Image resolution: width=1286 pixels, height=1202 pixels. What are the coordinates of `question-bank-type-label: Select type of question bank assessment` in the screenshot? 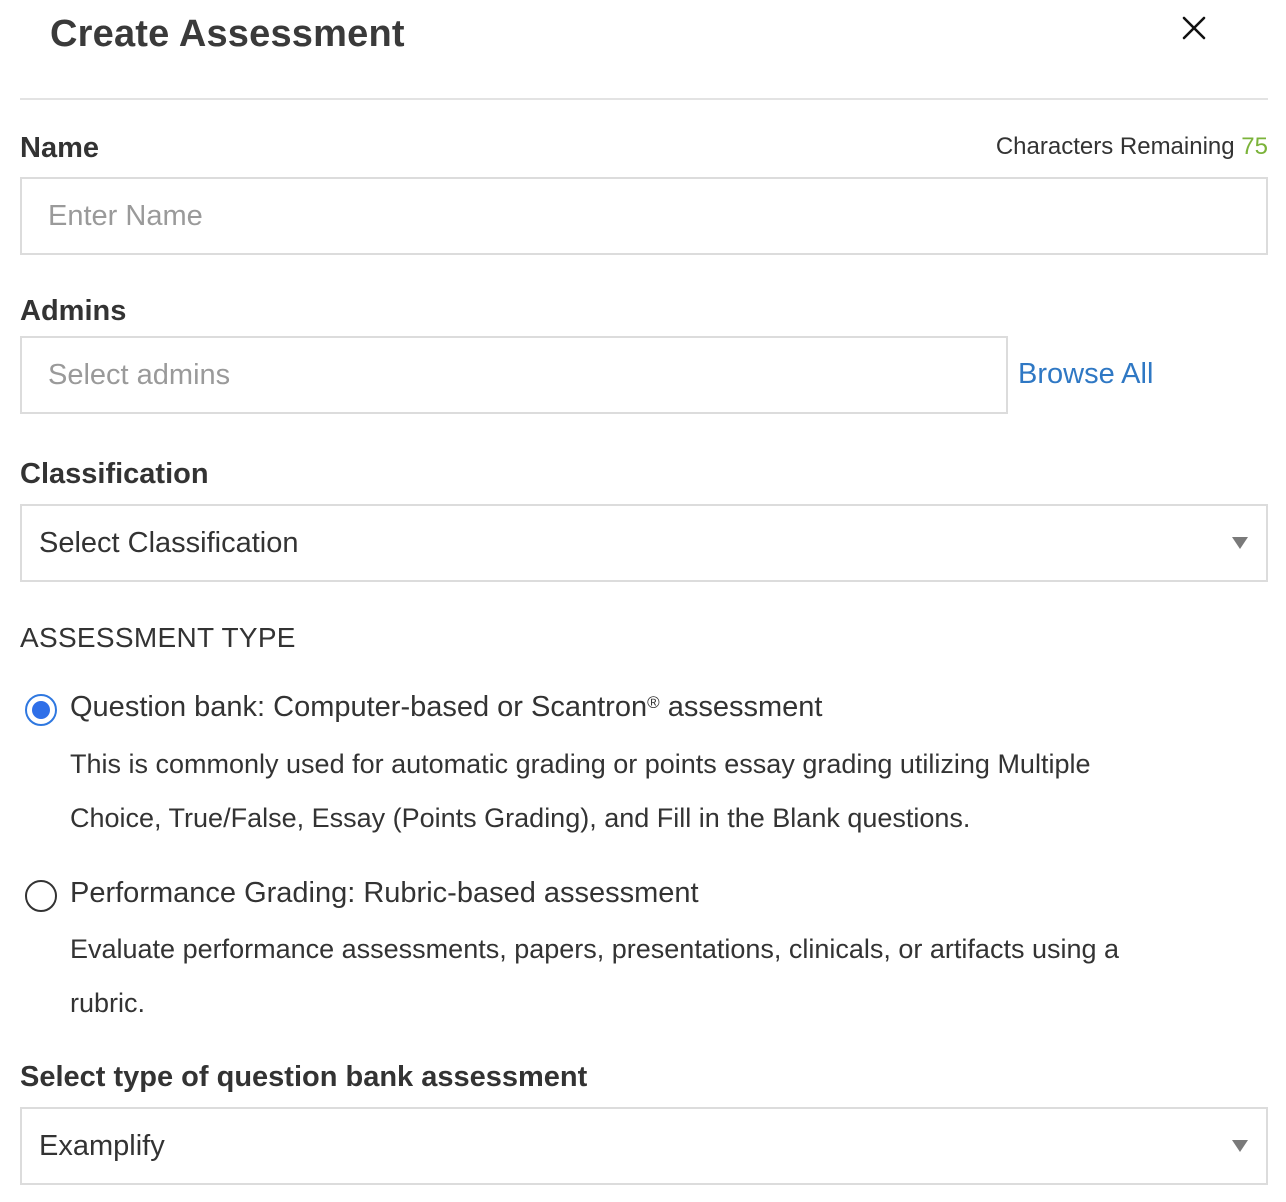 It's located at (304, 1077).